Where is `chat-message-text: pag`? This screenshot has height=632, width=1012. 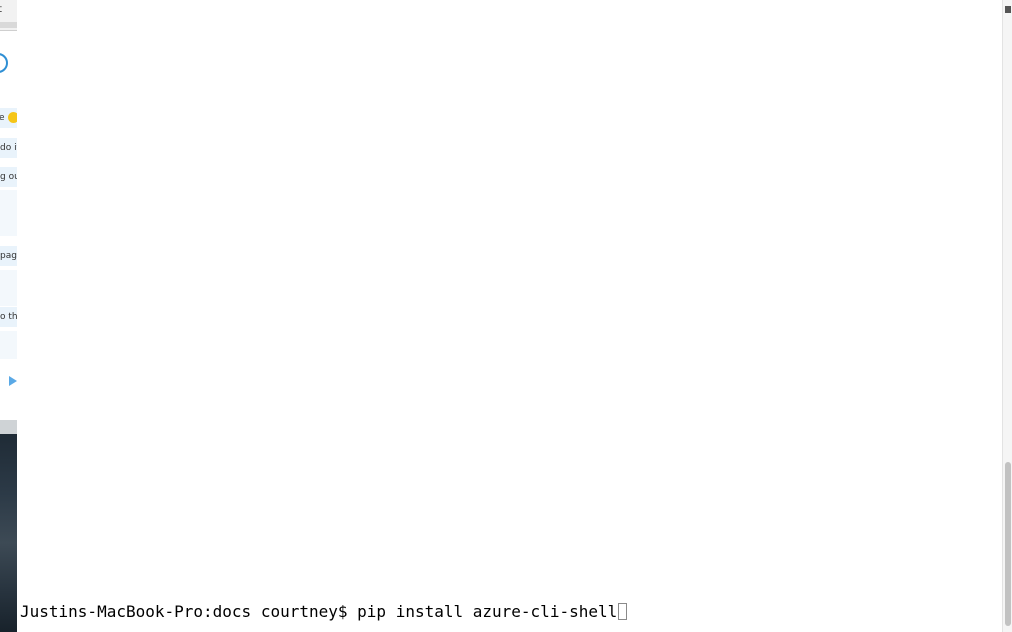 chat-message-text: pag is located at coordinates (8, 256).